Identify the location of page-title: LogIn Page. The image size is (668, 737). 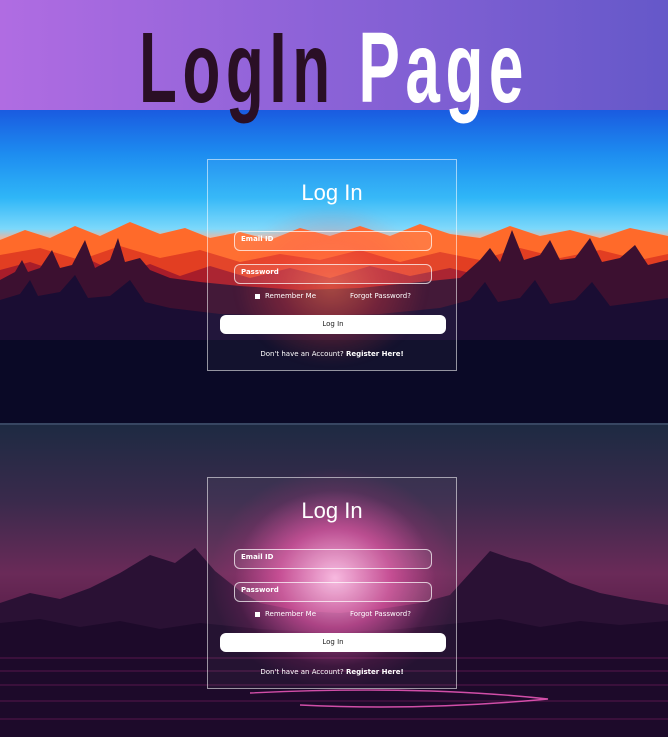
(334, 68).